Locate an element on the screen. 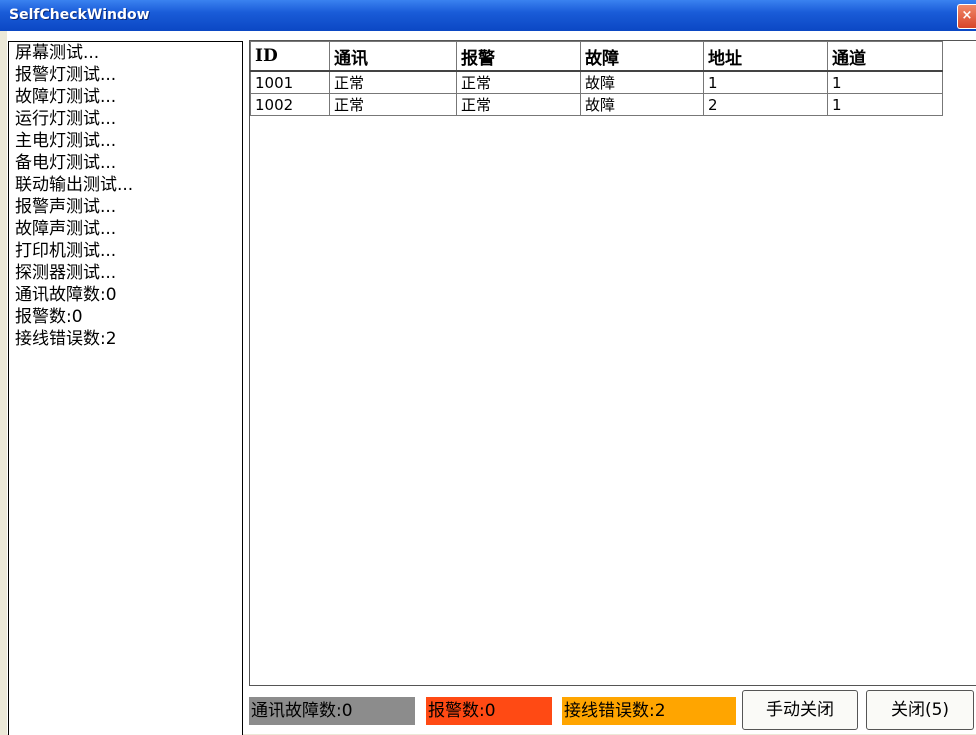 This screenshot has width=976, height=735. table-header-row: ID 通讯 报警 故障 地址 通道 is located at coordinates (596, 56).